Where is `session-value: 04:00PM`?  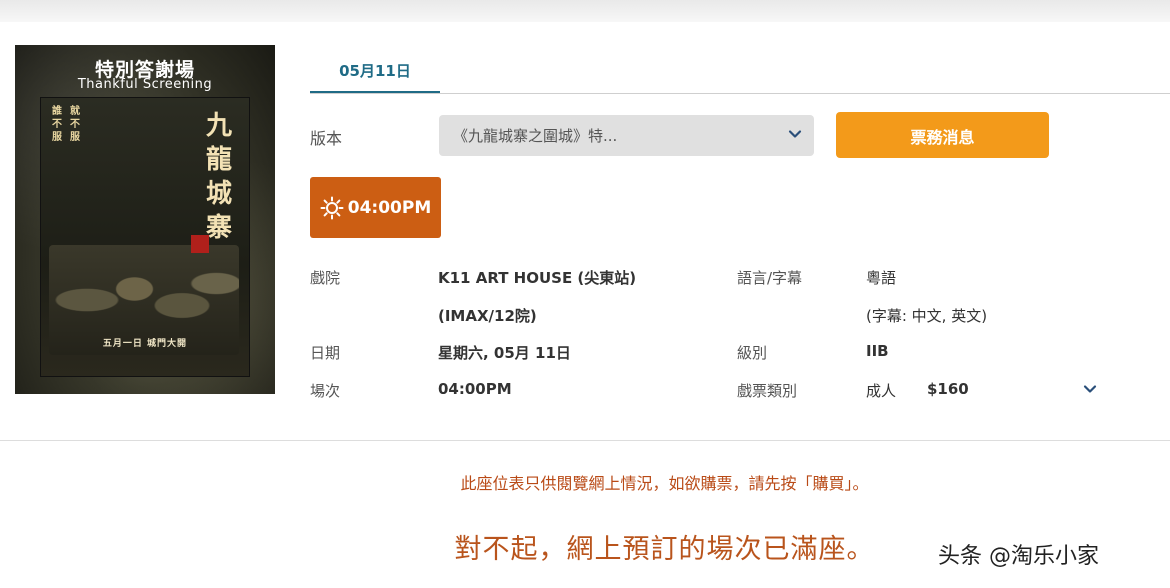 session-value: 04:00PM is located at coordinates (475, 389).